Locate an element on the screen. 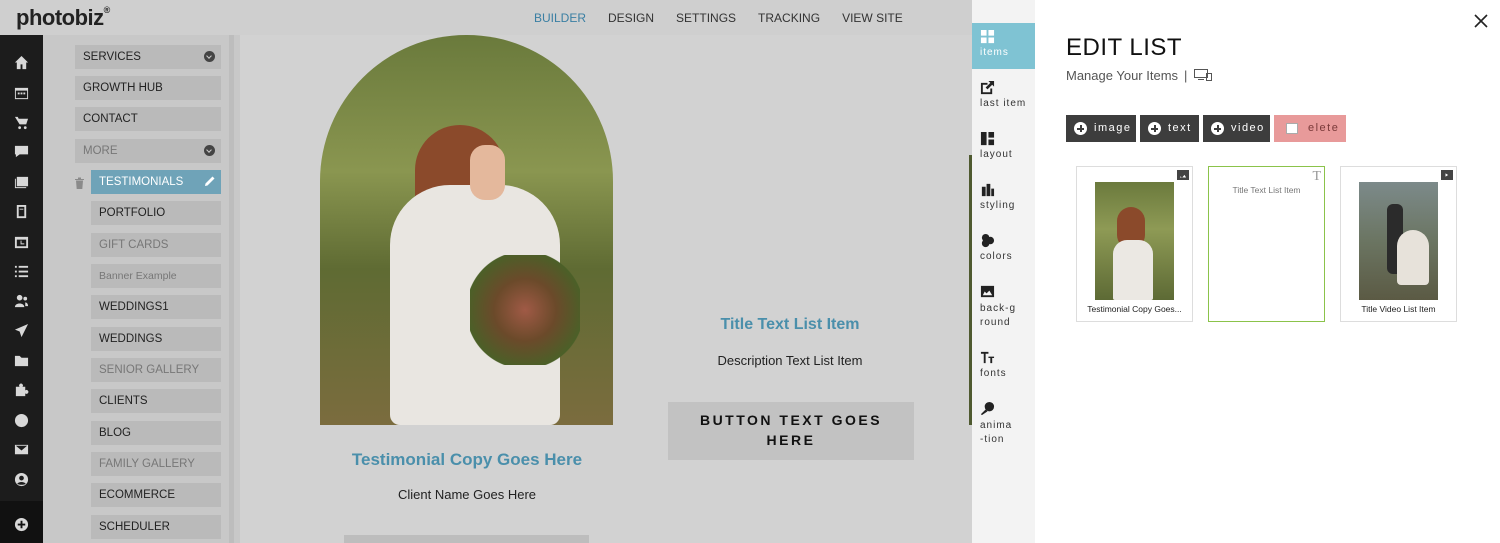  chat-icon is located at coordinates (21, 151).